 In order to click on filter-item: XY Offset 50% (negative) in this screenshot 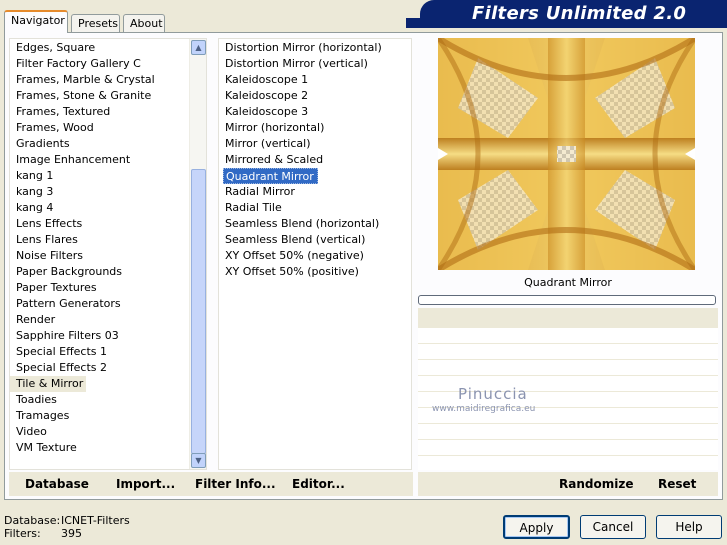, I will do `click(315, 256)`.